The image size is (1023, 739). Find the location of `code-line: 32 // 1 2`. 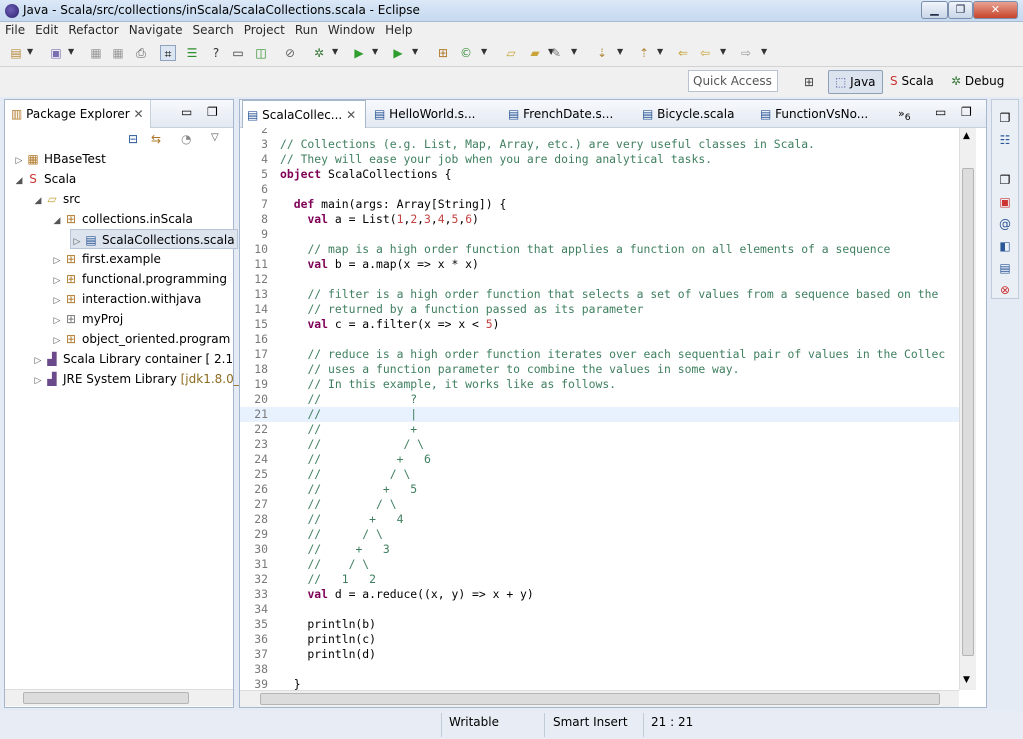

code-line: 32 // 1 2 is located at coordinates (599, 579).